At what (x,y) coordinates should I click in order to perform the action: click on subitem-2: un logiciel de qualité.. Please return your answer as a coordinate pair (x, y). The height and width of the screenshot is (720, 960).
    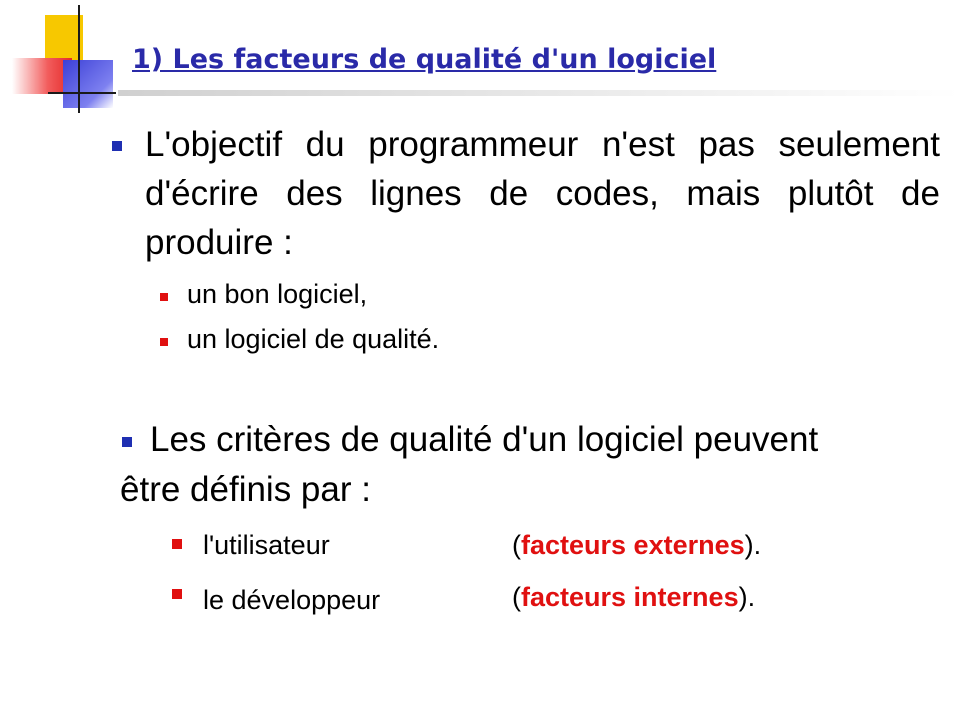
    Looking at the image, I should click on (313, 339).